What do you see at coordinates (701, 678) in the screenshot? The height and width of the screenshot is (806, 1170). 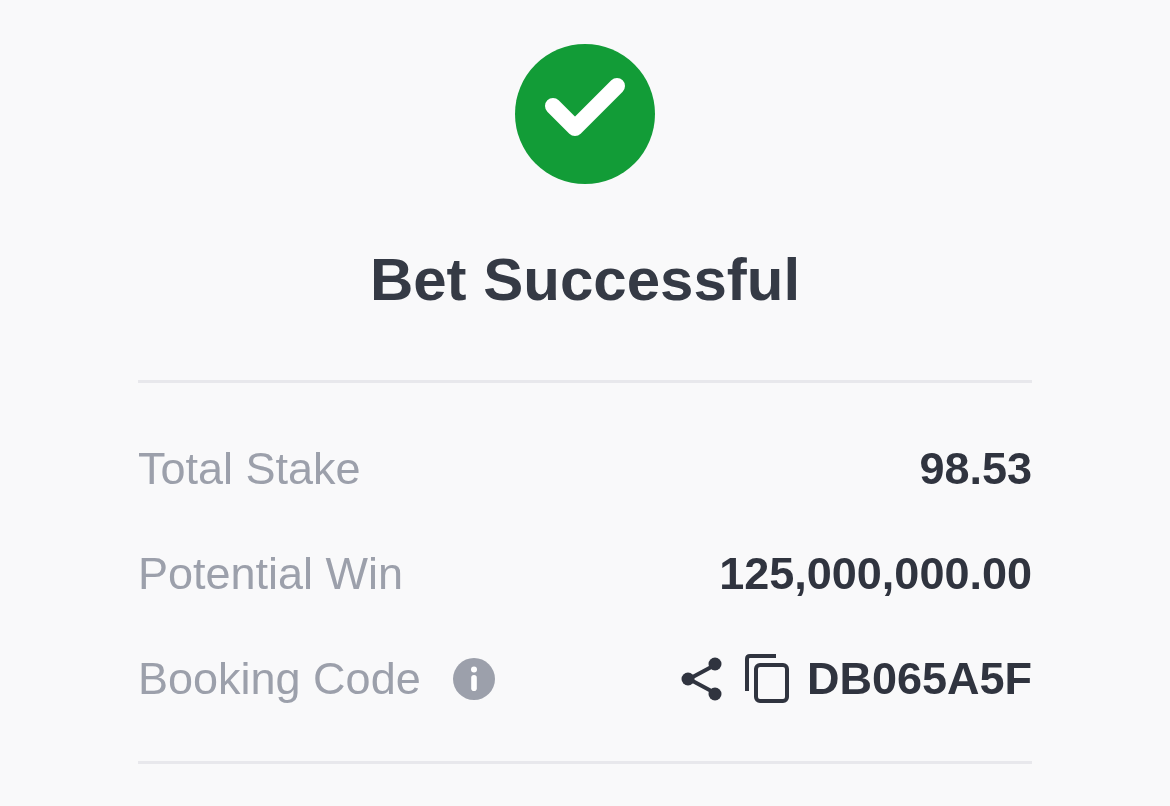 I see `share-icon` at bounding box center [701, 678].